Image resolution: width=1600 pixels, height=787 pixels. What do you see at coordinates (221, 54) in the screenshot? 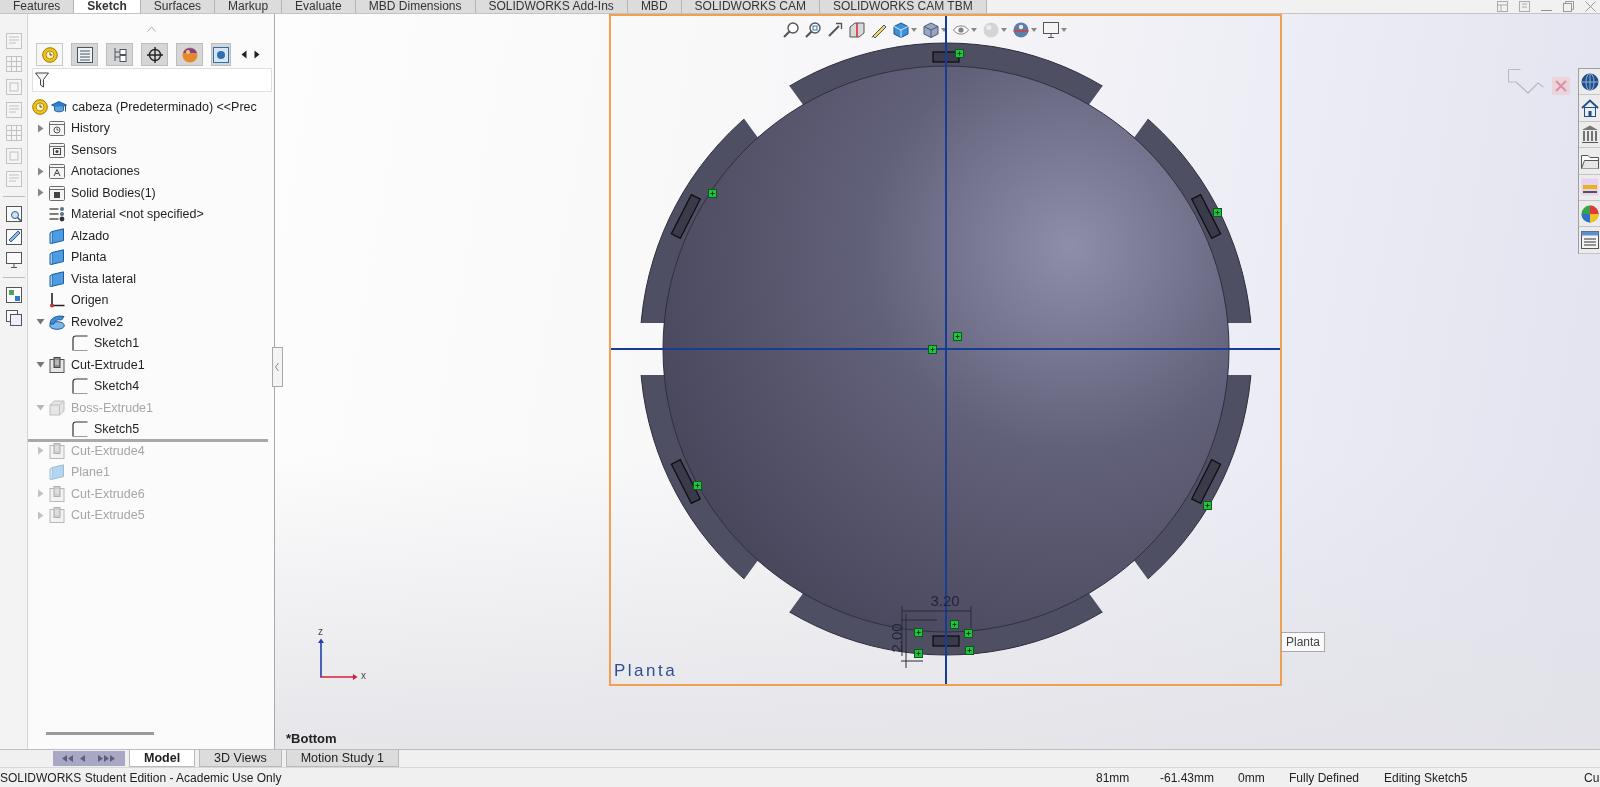
I see `dot-square-icon` at bounding box center [221, 54].